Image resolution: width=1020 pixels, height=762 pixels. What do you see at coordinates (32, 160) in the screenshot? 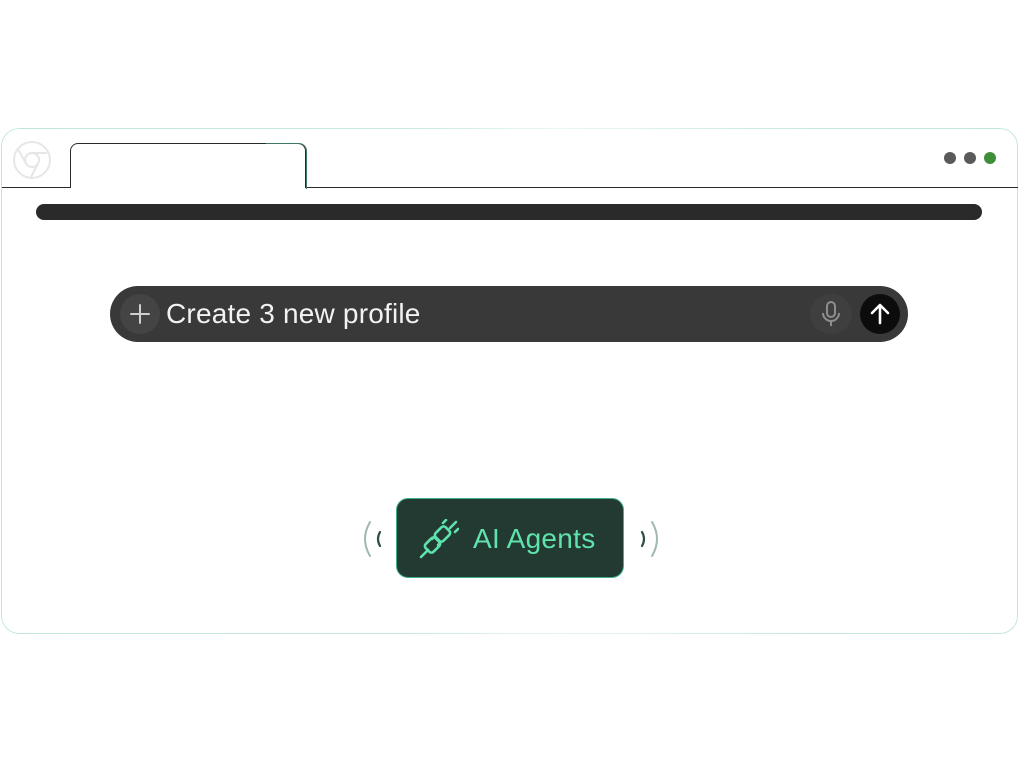
I see `browser-logo-icon` at bounding box center [32, 160].